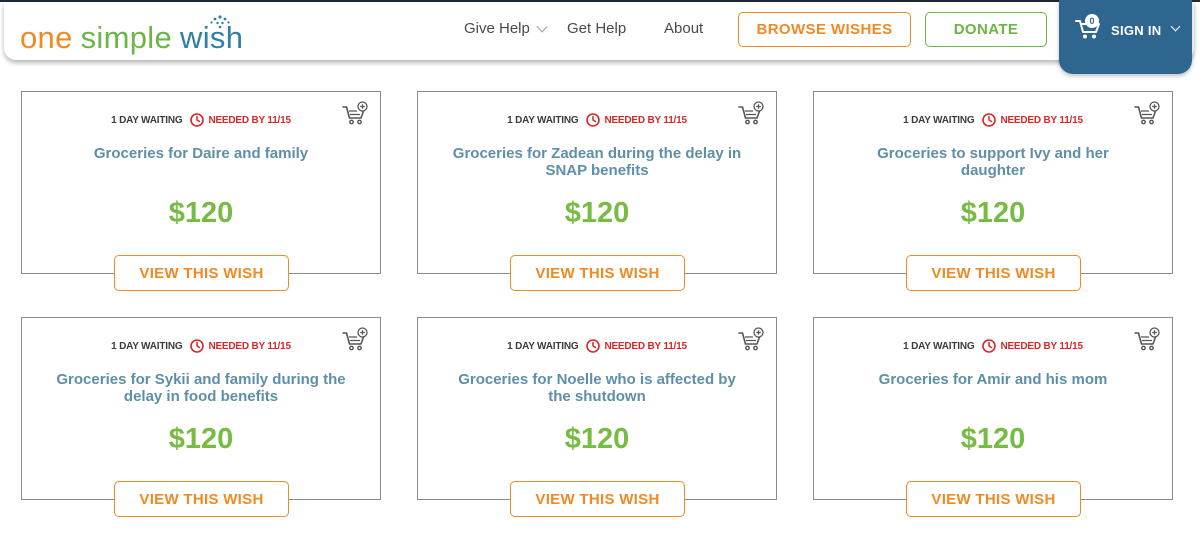 The width and height of the screenshot is (1200, 533). Describe the element at coordinates (46, 37) in the screenshot. I see `logo-one: one` at that location.